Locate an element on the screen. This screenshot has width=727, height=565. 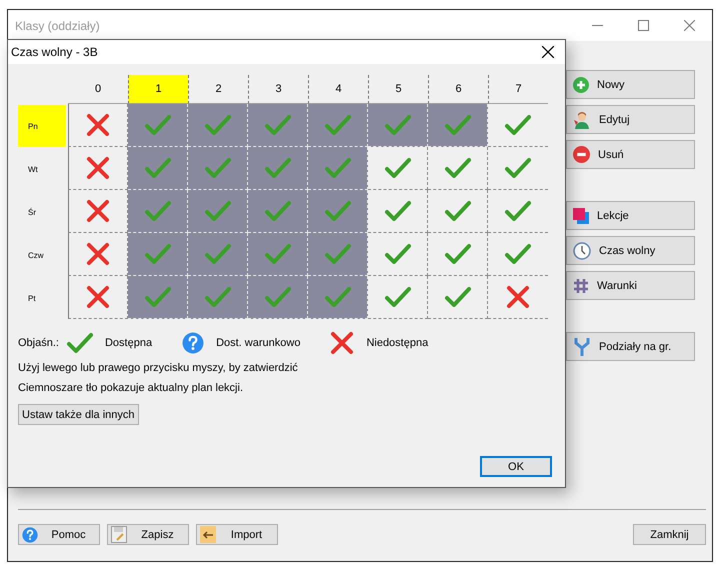
squares-icon is located at coordinates (581, 216).